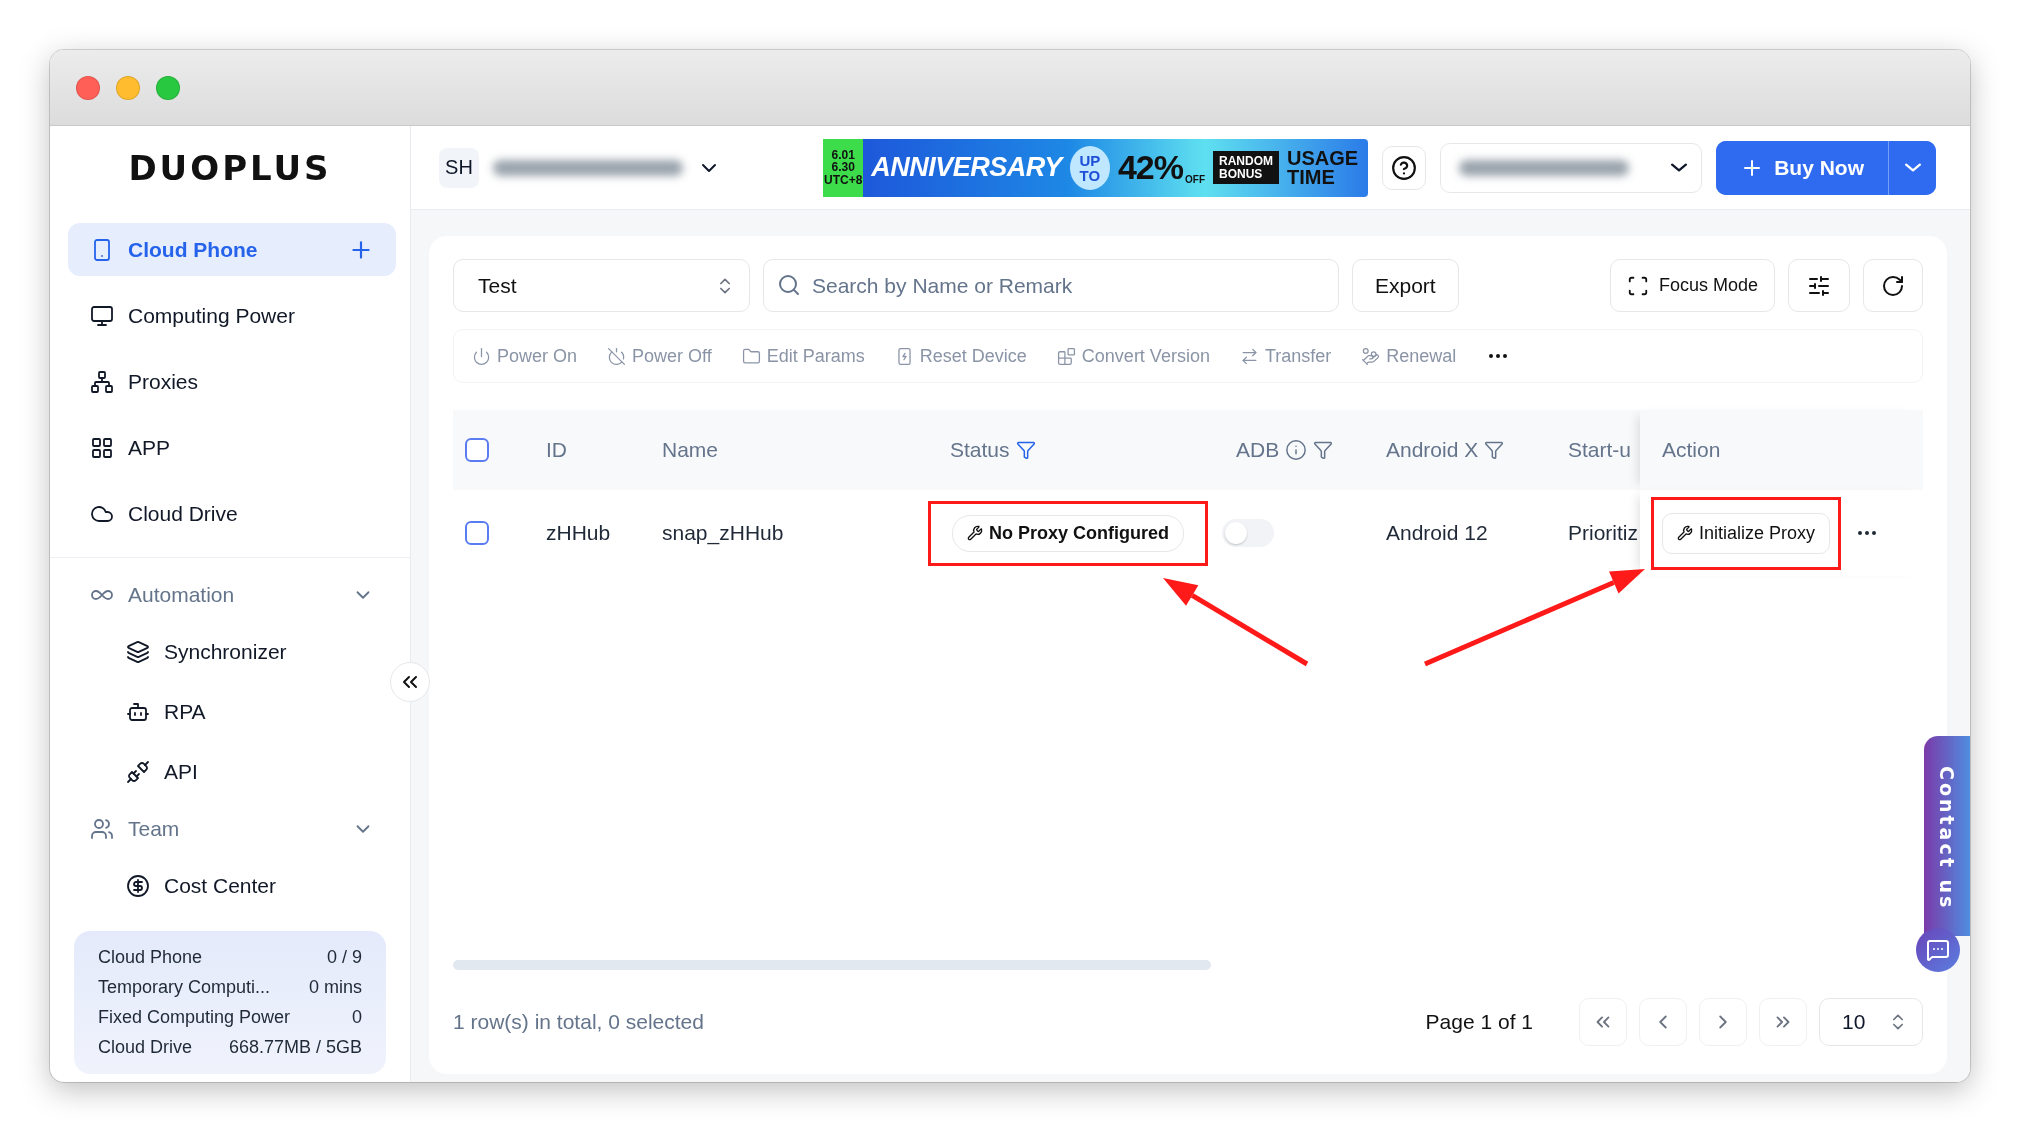  Describe the element at coordinates (138, 712) in the screenshot. I see `robot-icon` at that location.